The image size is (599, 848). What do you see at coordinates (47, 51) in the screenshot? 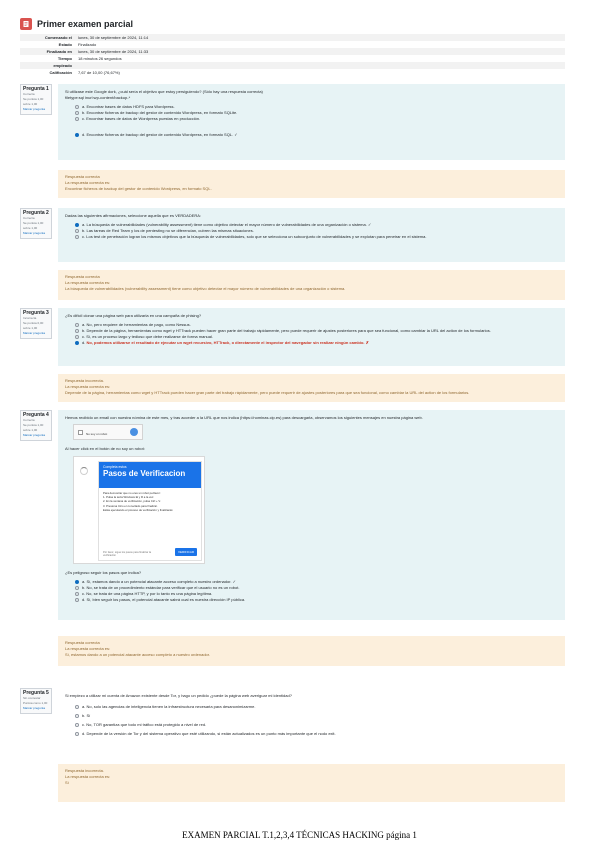
I see `summary-key: Finalizado en` at bounding box center [47, 51].